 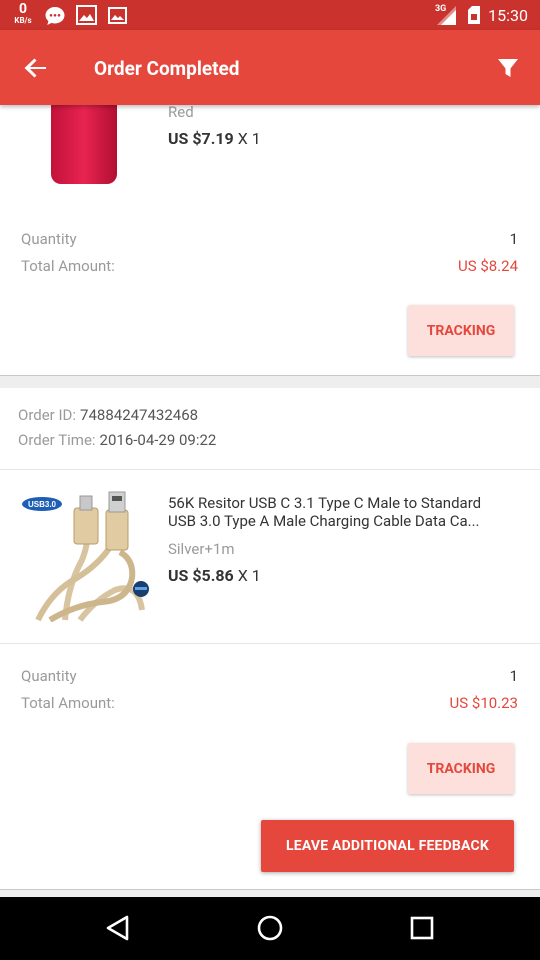 I want to click on product-image, so click(x=84, y=145).